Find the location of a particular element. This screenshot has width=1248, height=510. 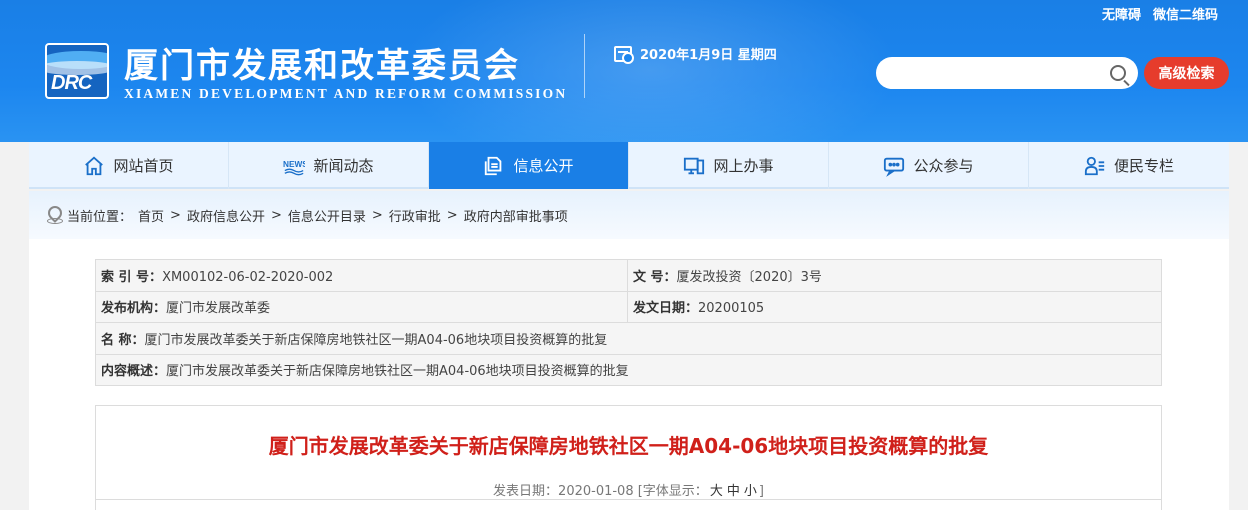

publisher-value: 厦门市发展改革委 is located at coordinates (218, 309).